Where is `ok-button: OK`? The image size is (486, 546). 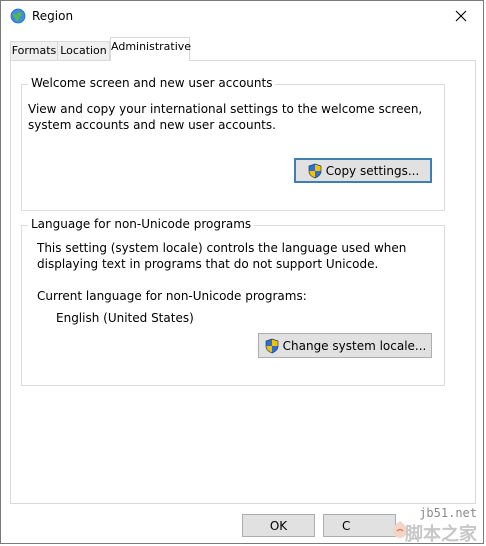
ok-button: OK is located at coordinates (278, 525).